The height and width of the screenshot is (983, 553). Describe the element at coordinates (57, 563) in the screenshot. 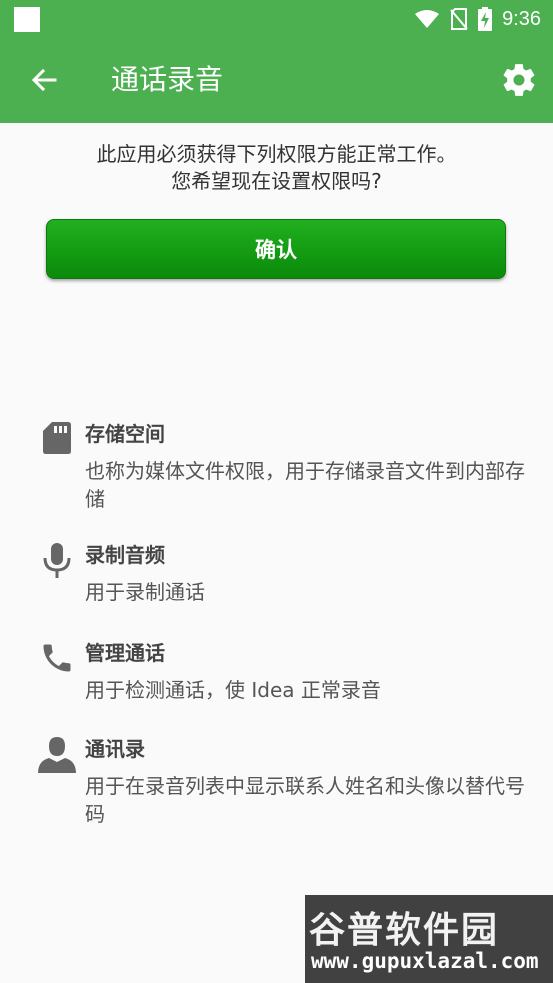

I see `microphone-icon` at that location.